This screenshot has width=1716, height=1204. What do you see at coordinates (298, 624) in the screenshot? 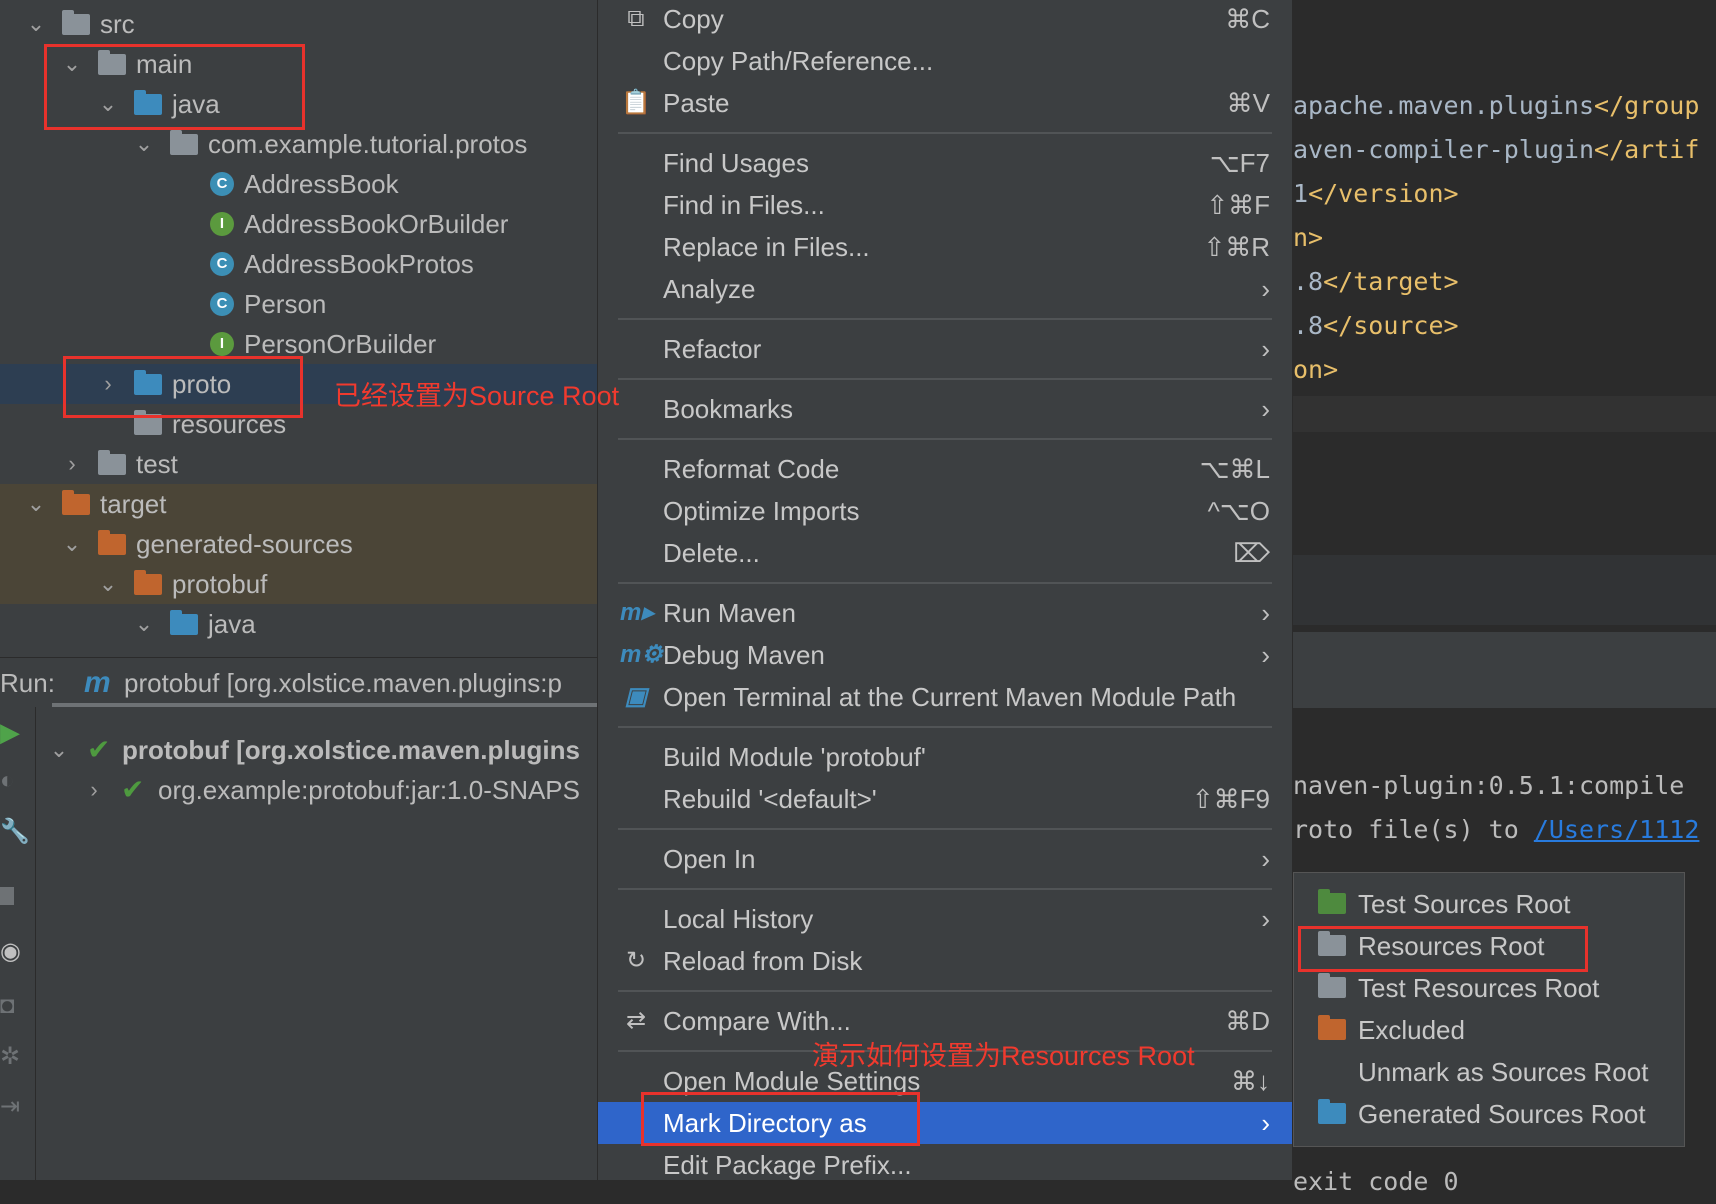
I see `tree-item: ⌄ java` at bounding box center [298, 624].